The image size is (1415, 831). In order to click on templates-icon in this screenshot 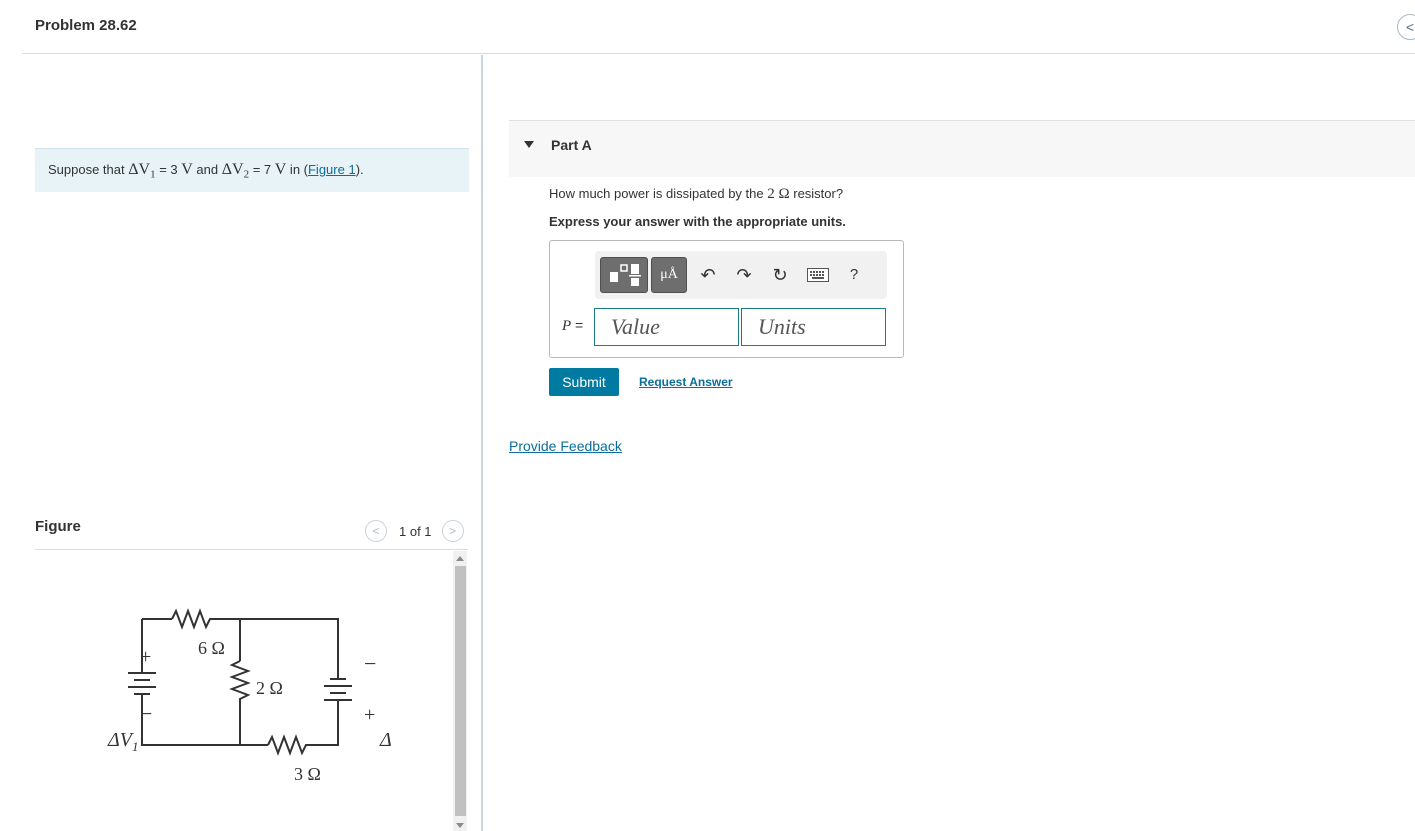, I will do `click(625, 275)`.